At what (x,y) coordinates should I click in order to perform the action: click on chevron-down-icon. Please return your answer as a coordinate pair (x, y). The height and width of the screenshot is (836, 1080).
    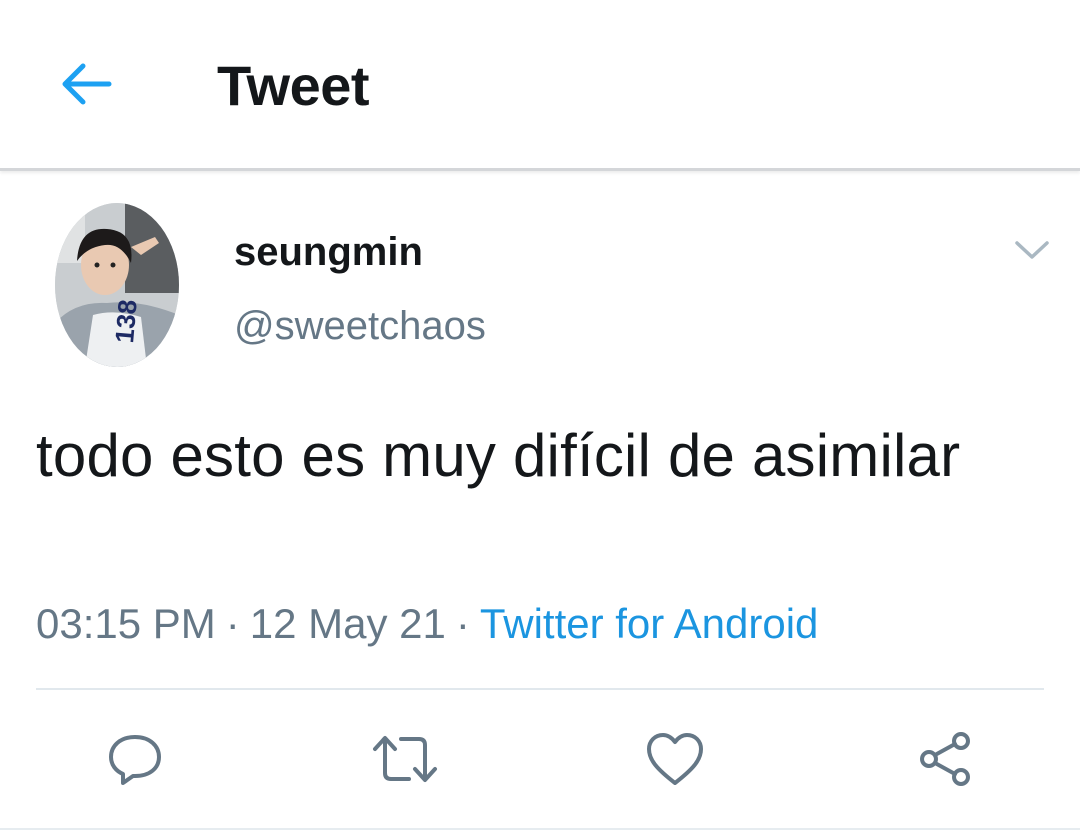
    Looking at the image, I should click on (1032, 250).